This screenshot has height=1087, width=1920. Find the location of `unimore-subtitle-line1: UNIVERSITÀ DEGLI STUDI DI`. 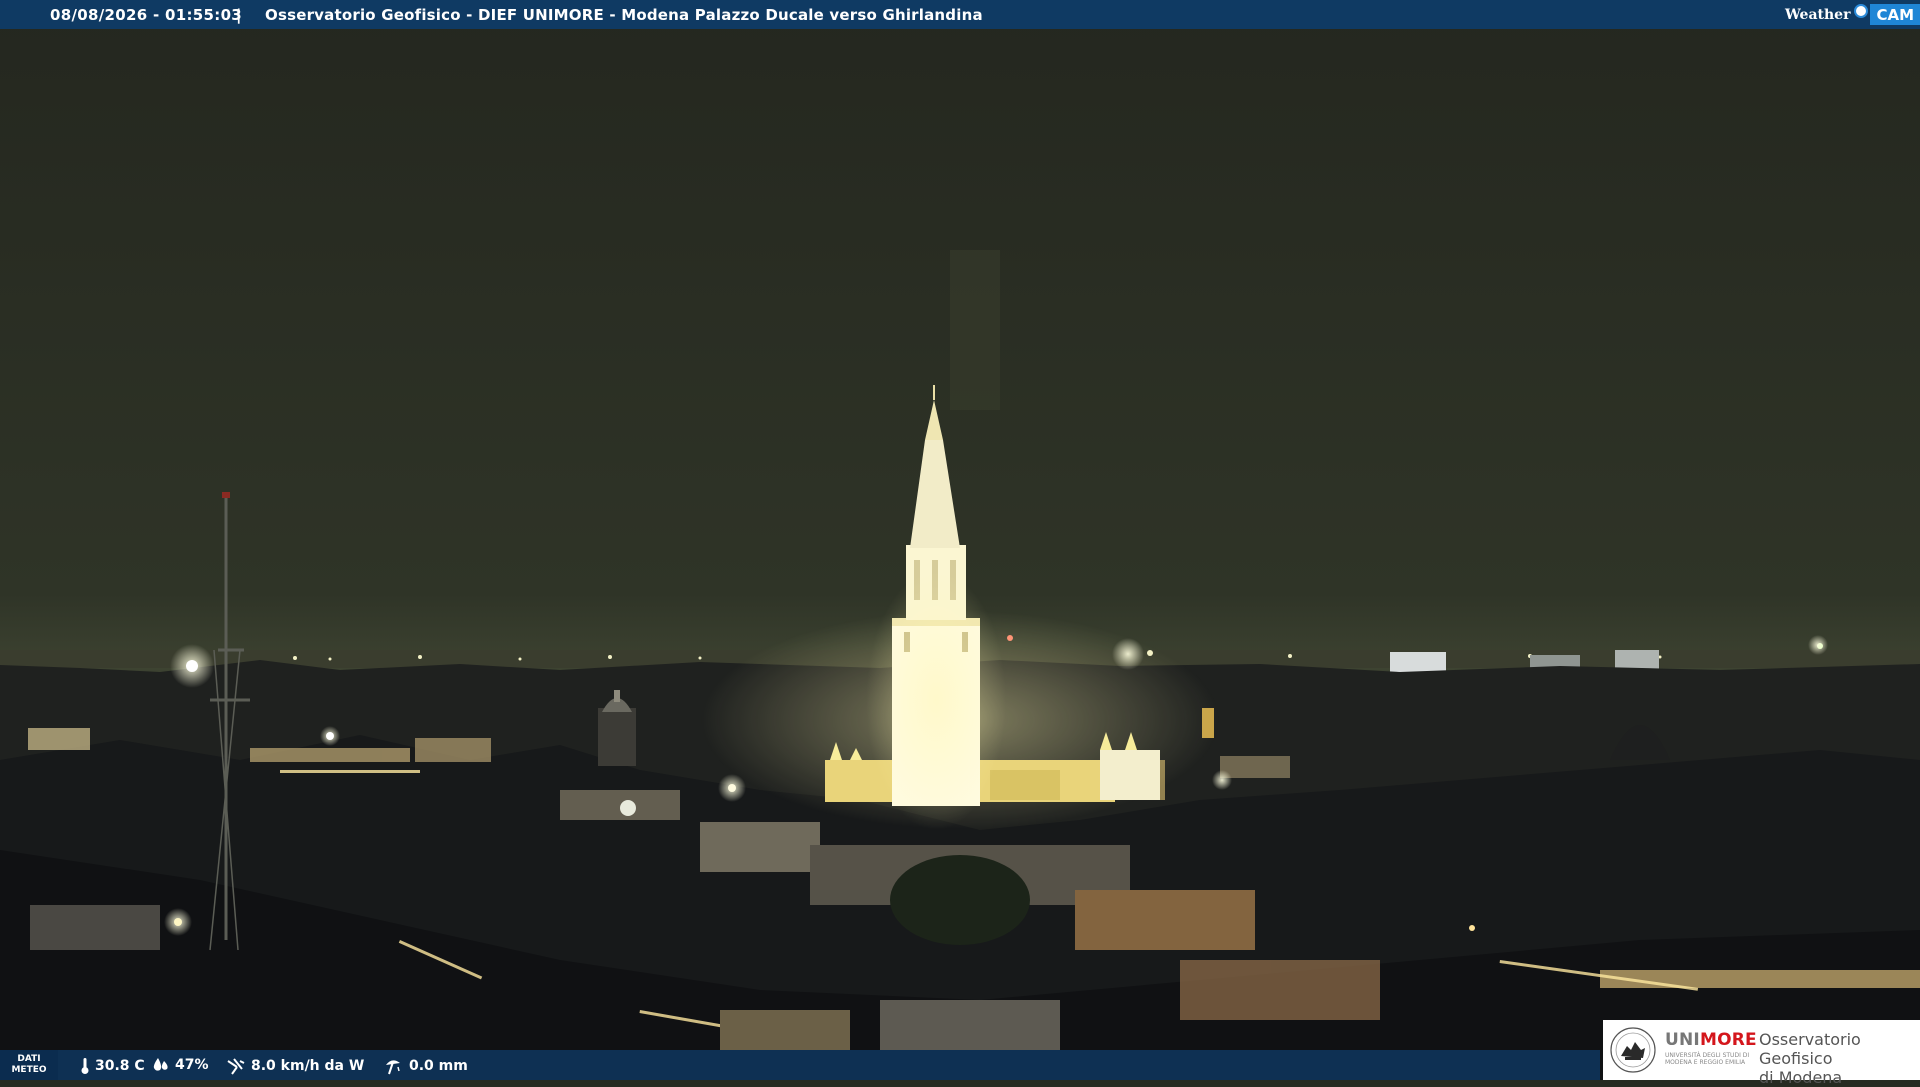

unimore-subtitle-line1: UNIVERSITÀ DEGLI STUDI DI is located at coordinates (1707, 1055).